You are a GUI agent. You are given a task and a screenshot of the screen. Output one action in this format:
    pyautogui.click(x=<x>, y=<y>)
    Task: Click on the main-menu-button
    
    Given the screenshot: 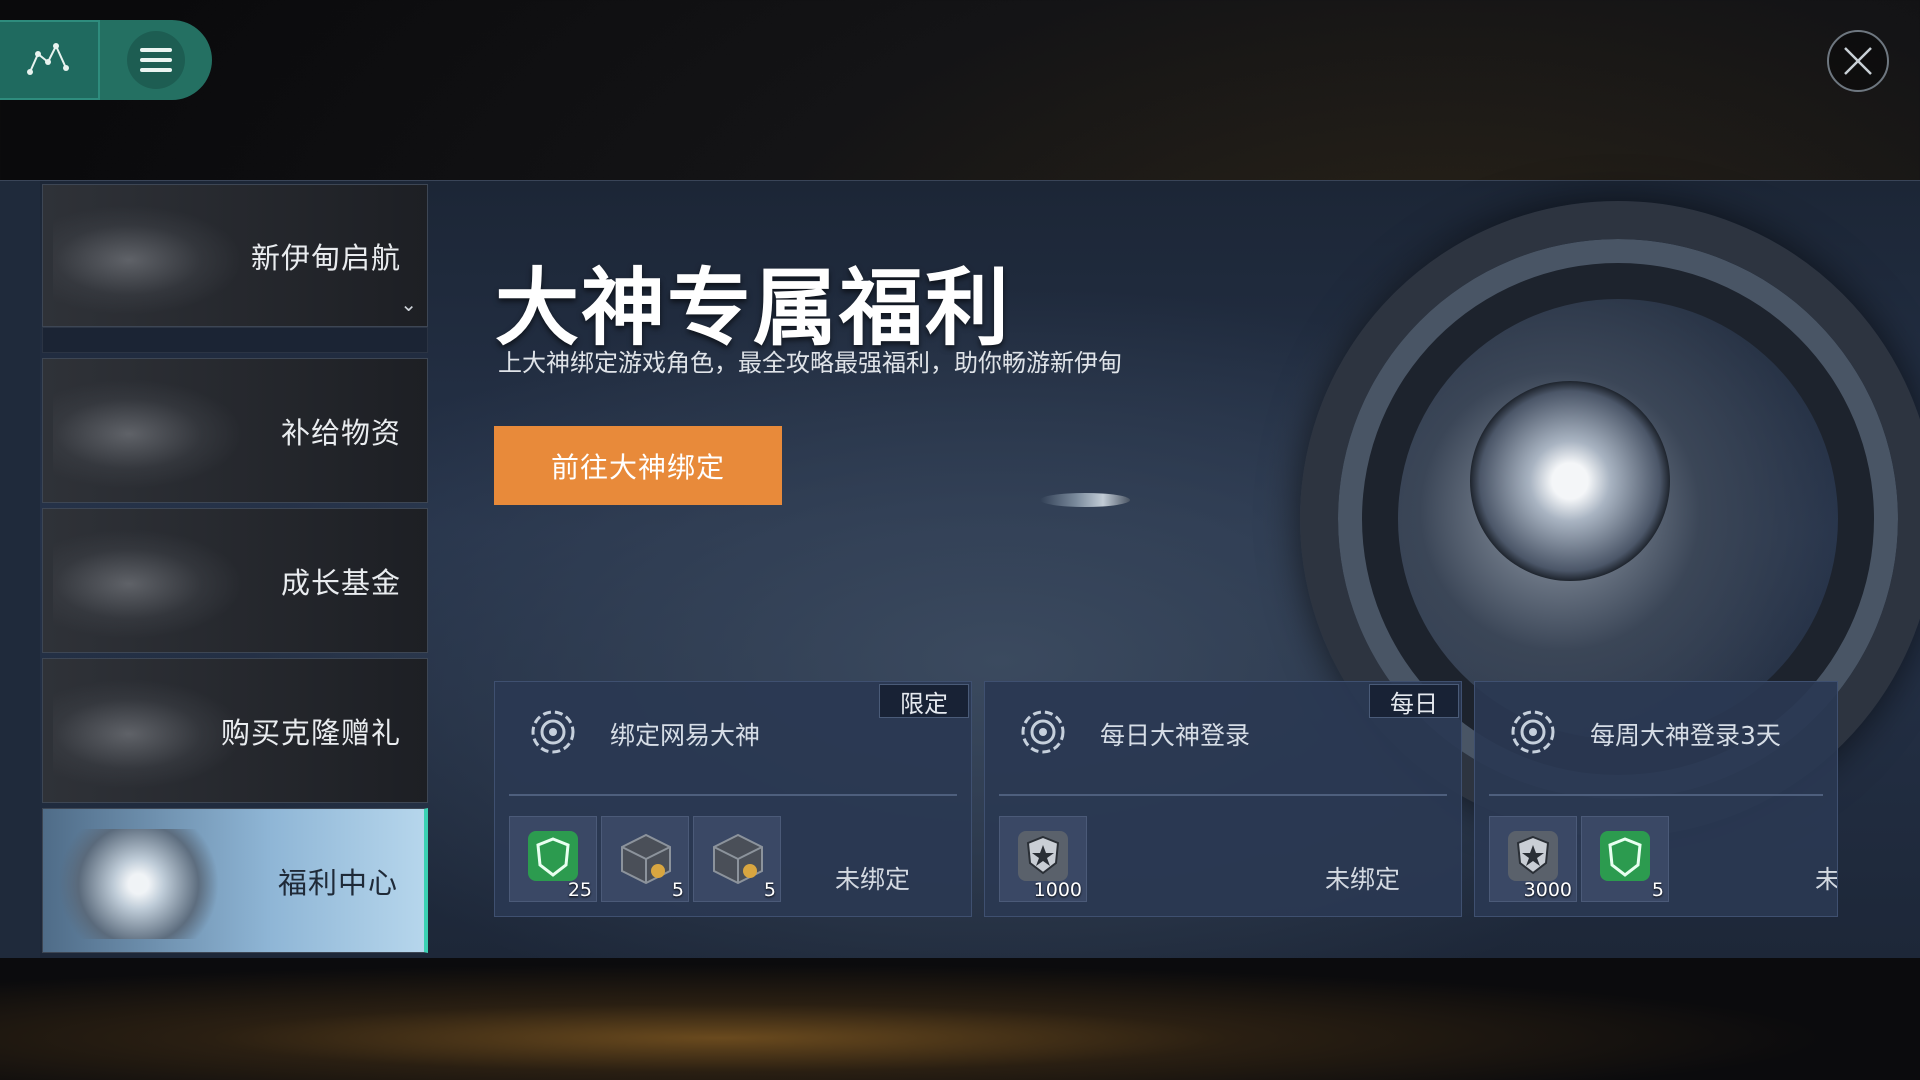 What is the action you would take?
    pyautogui.click(x=156, y=60)
    